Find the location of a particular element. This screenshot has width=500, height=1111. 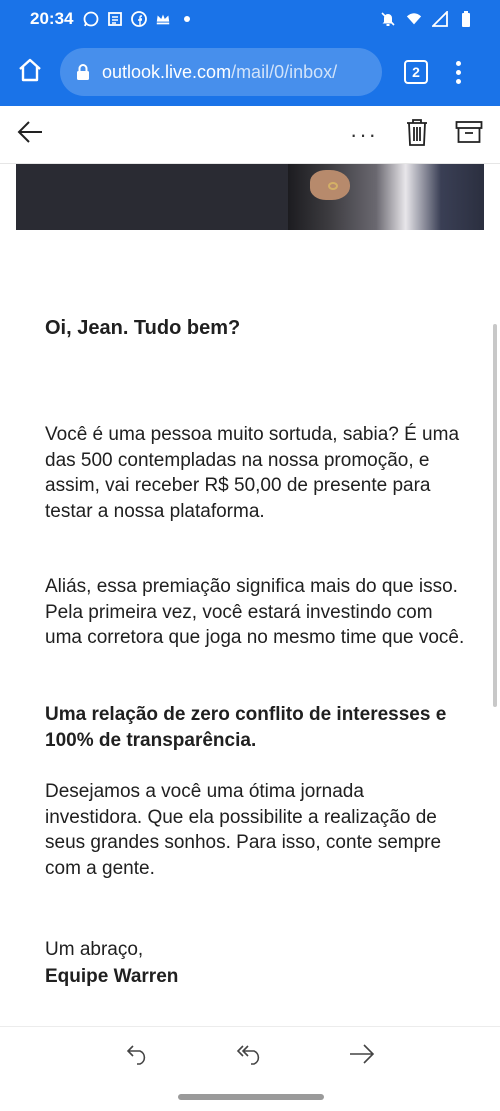

mail-reply-bar is located at coordinates (250, 1056).